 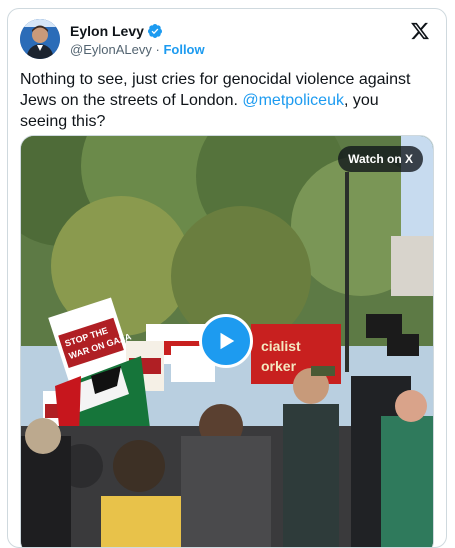 What do you see at coordinates (107, 31) in the screenshot?
I see `display-name: Eylon Levy` at bounding box center [107, 31].